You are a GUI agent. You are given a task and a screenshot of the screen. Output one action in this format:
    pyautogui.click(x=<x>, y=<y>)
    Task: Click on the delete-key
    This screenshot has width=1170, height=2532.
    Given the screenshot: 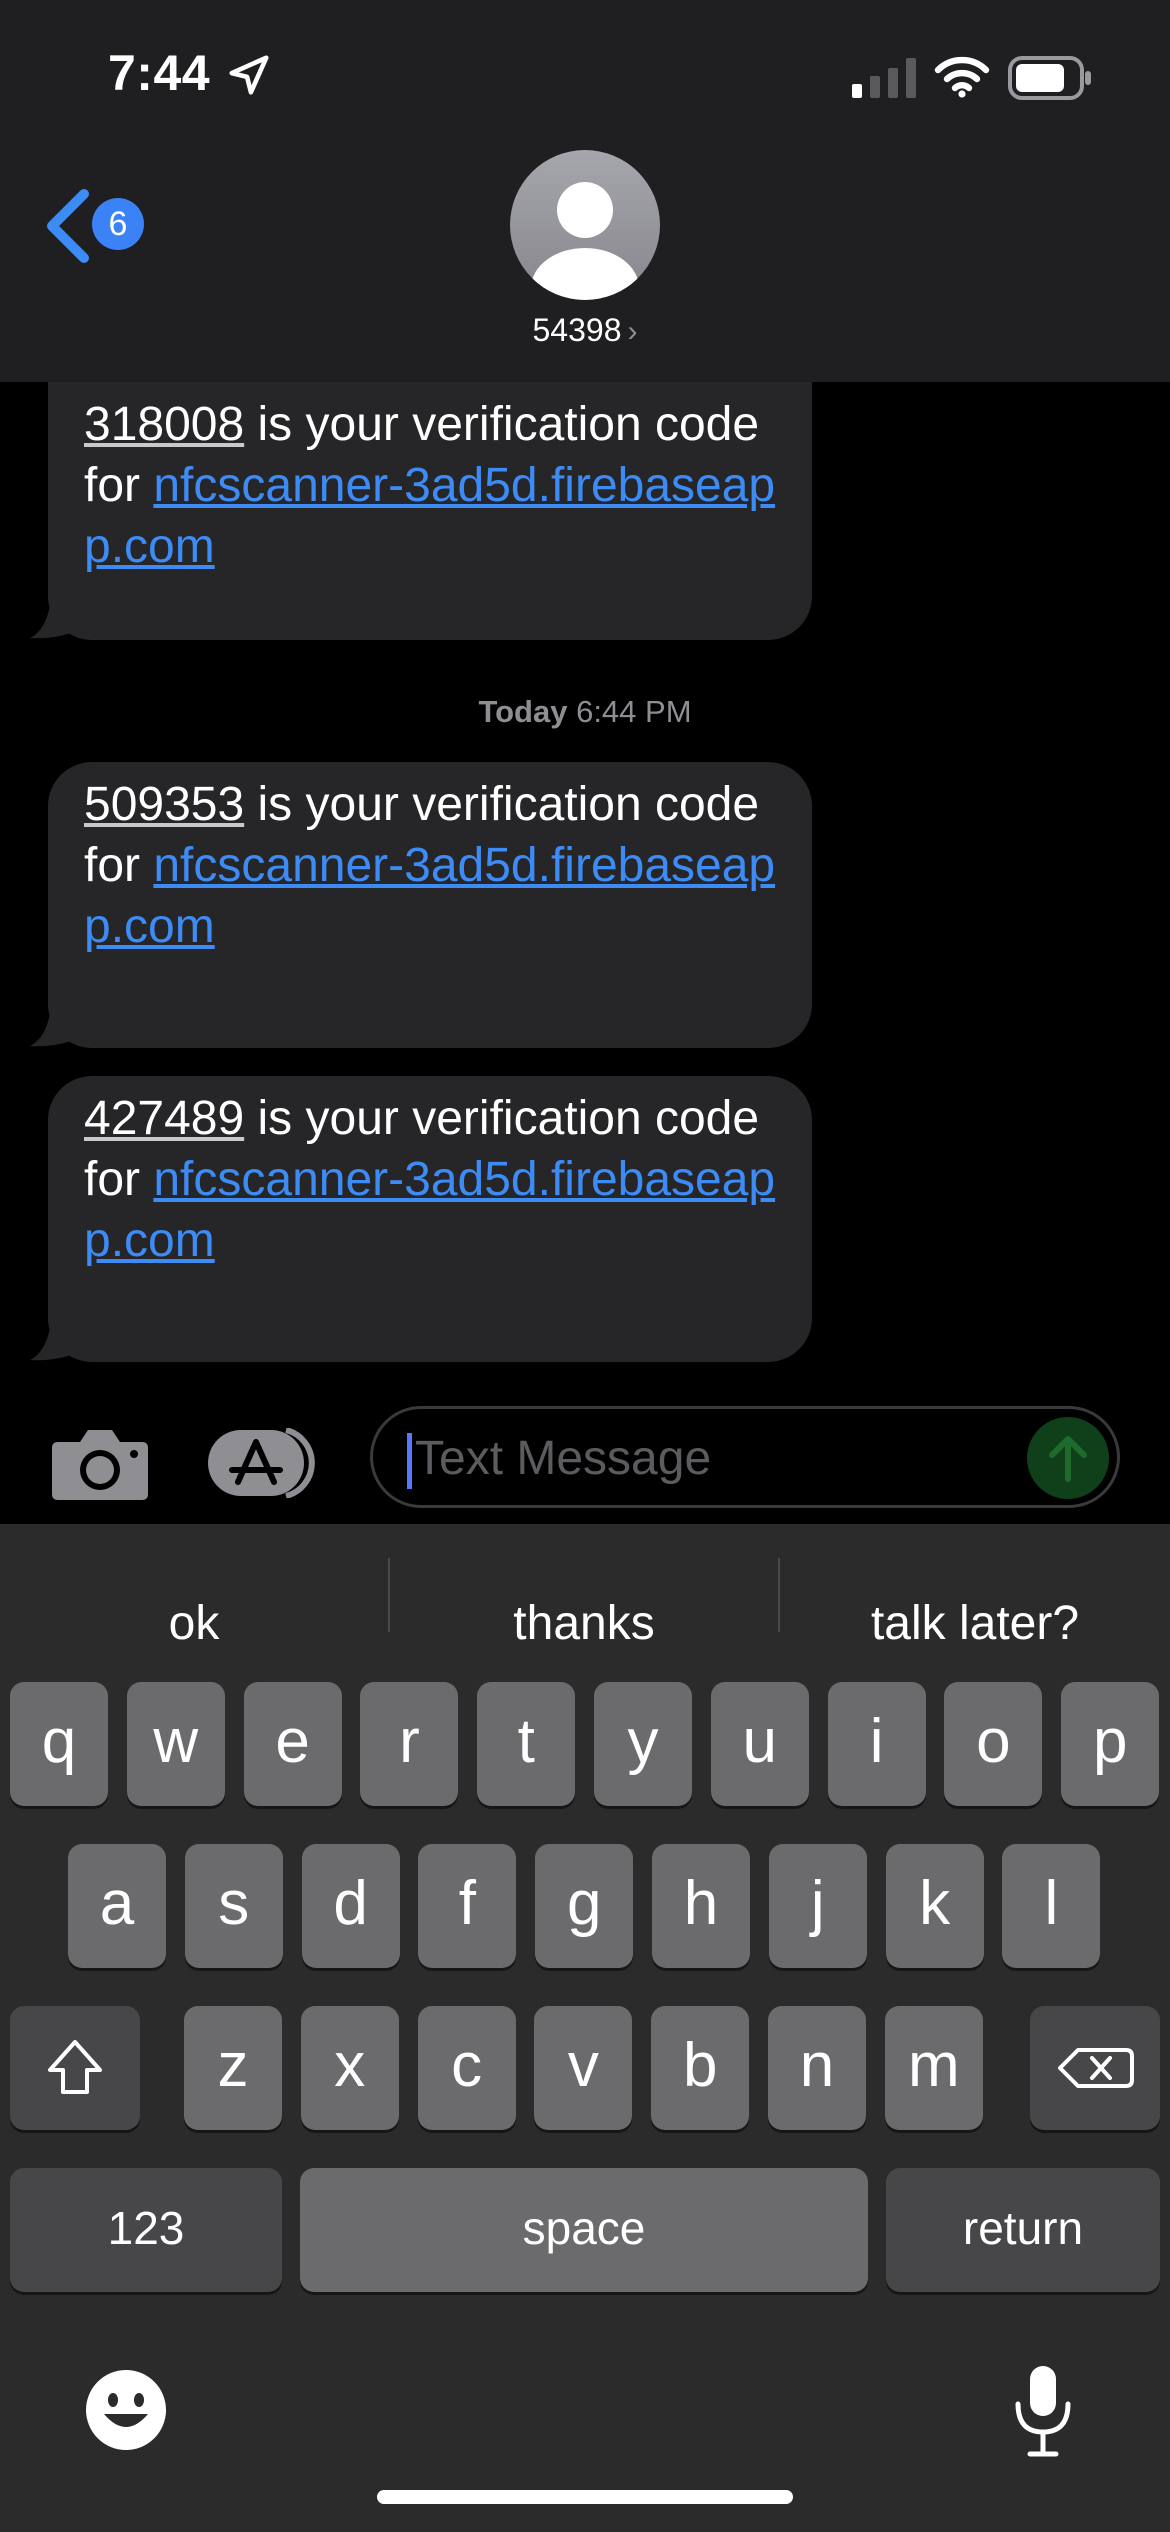 What is the action you would take?
    pyautogui.click(x=1095, y=2068)
    